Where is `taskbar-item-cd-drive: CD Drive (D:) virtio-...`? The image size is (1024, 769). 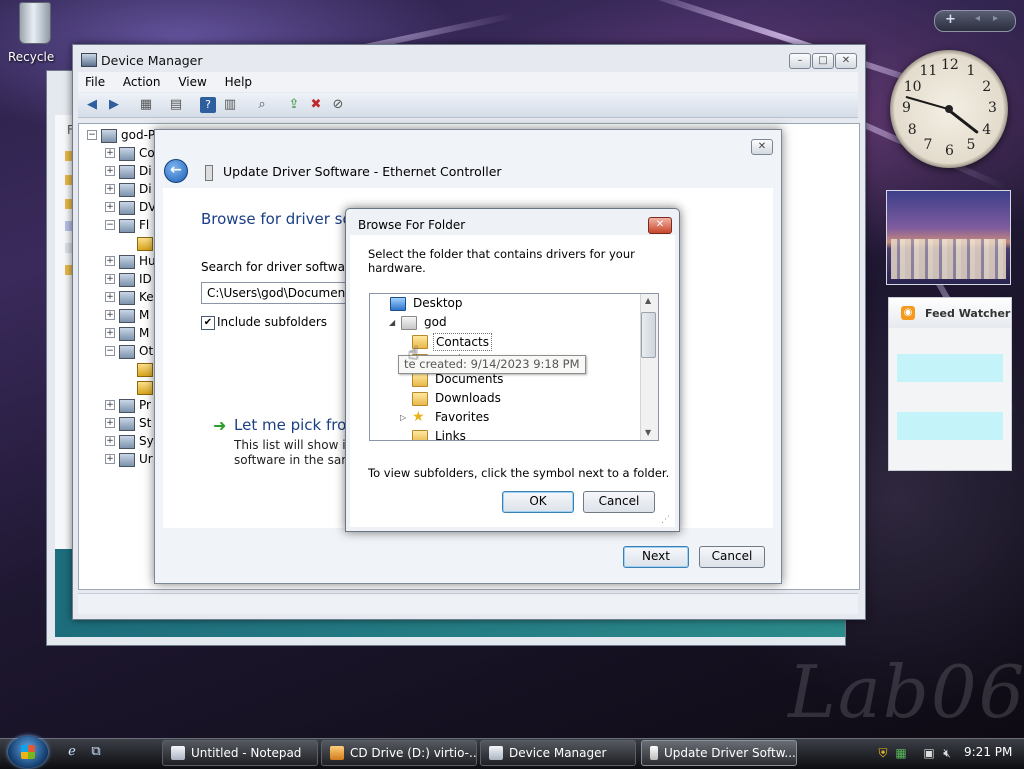 taskbar-item-cd-drive: CD Drive (D:) virtio-... is located at coordinates (399, 753).